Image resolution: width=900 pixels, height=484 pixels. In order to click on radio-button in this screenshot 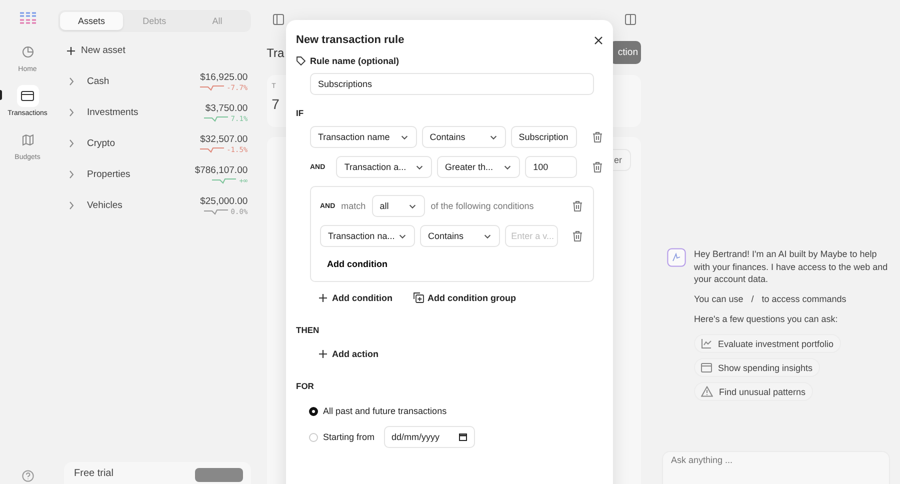, I will do `click(313, 411)`.